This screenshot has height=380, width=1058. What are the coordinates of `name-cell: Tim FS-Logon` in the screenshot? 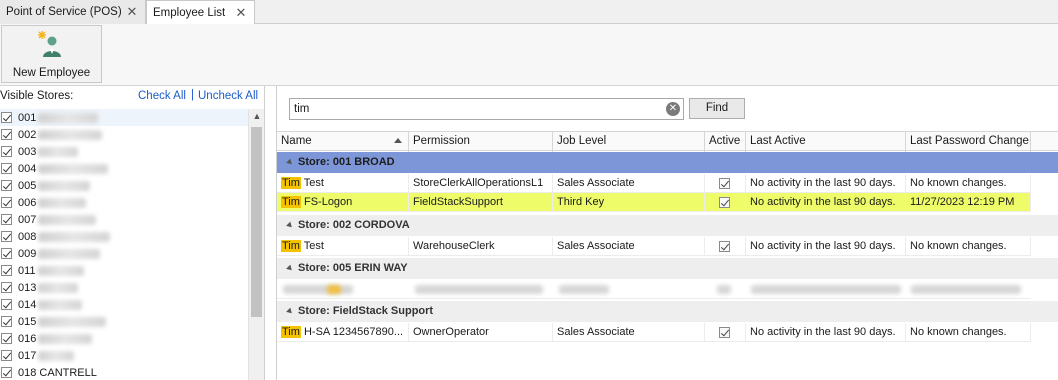 It's located at (343, 202).